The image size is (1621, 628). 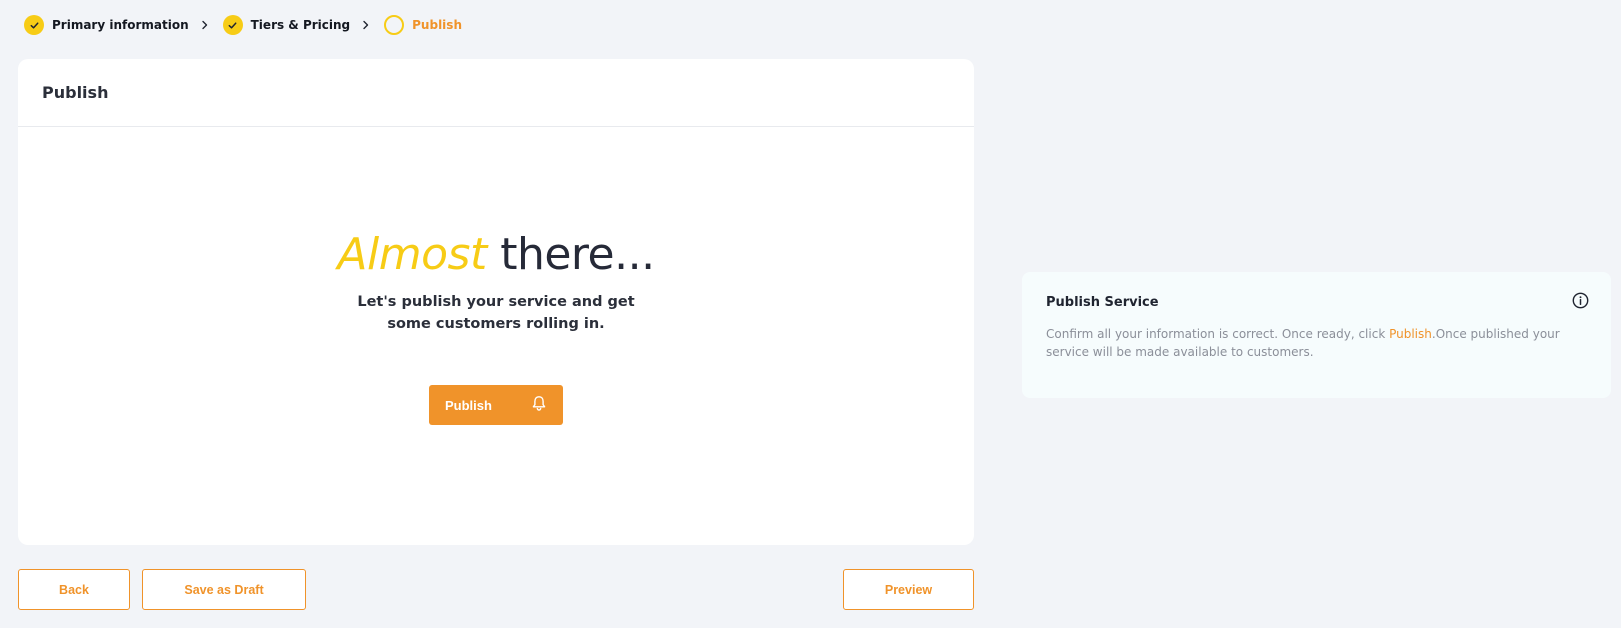 What do you see at coordinates (75, 92) in the screenshot?
I see `card-title: Publish` at bounding box center [75, 92].